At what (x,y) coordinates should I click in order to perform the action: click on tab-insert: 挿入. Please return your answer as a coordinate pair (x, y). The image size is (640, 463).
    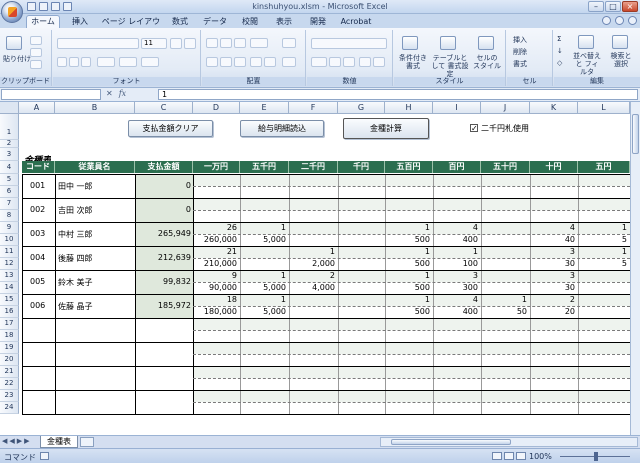
    Looking at the image, I should click on (80, 22).